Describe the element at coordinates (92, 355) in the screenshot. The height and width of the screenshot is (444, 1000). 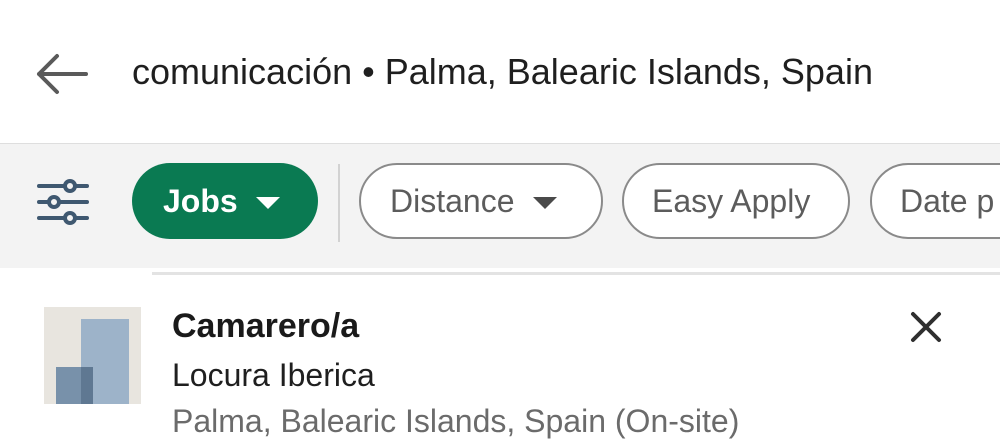
I see `company-logo` at that location.